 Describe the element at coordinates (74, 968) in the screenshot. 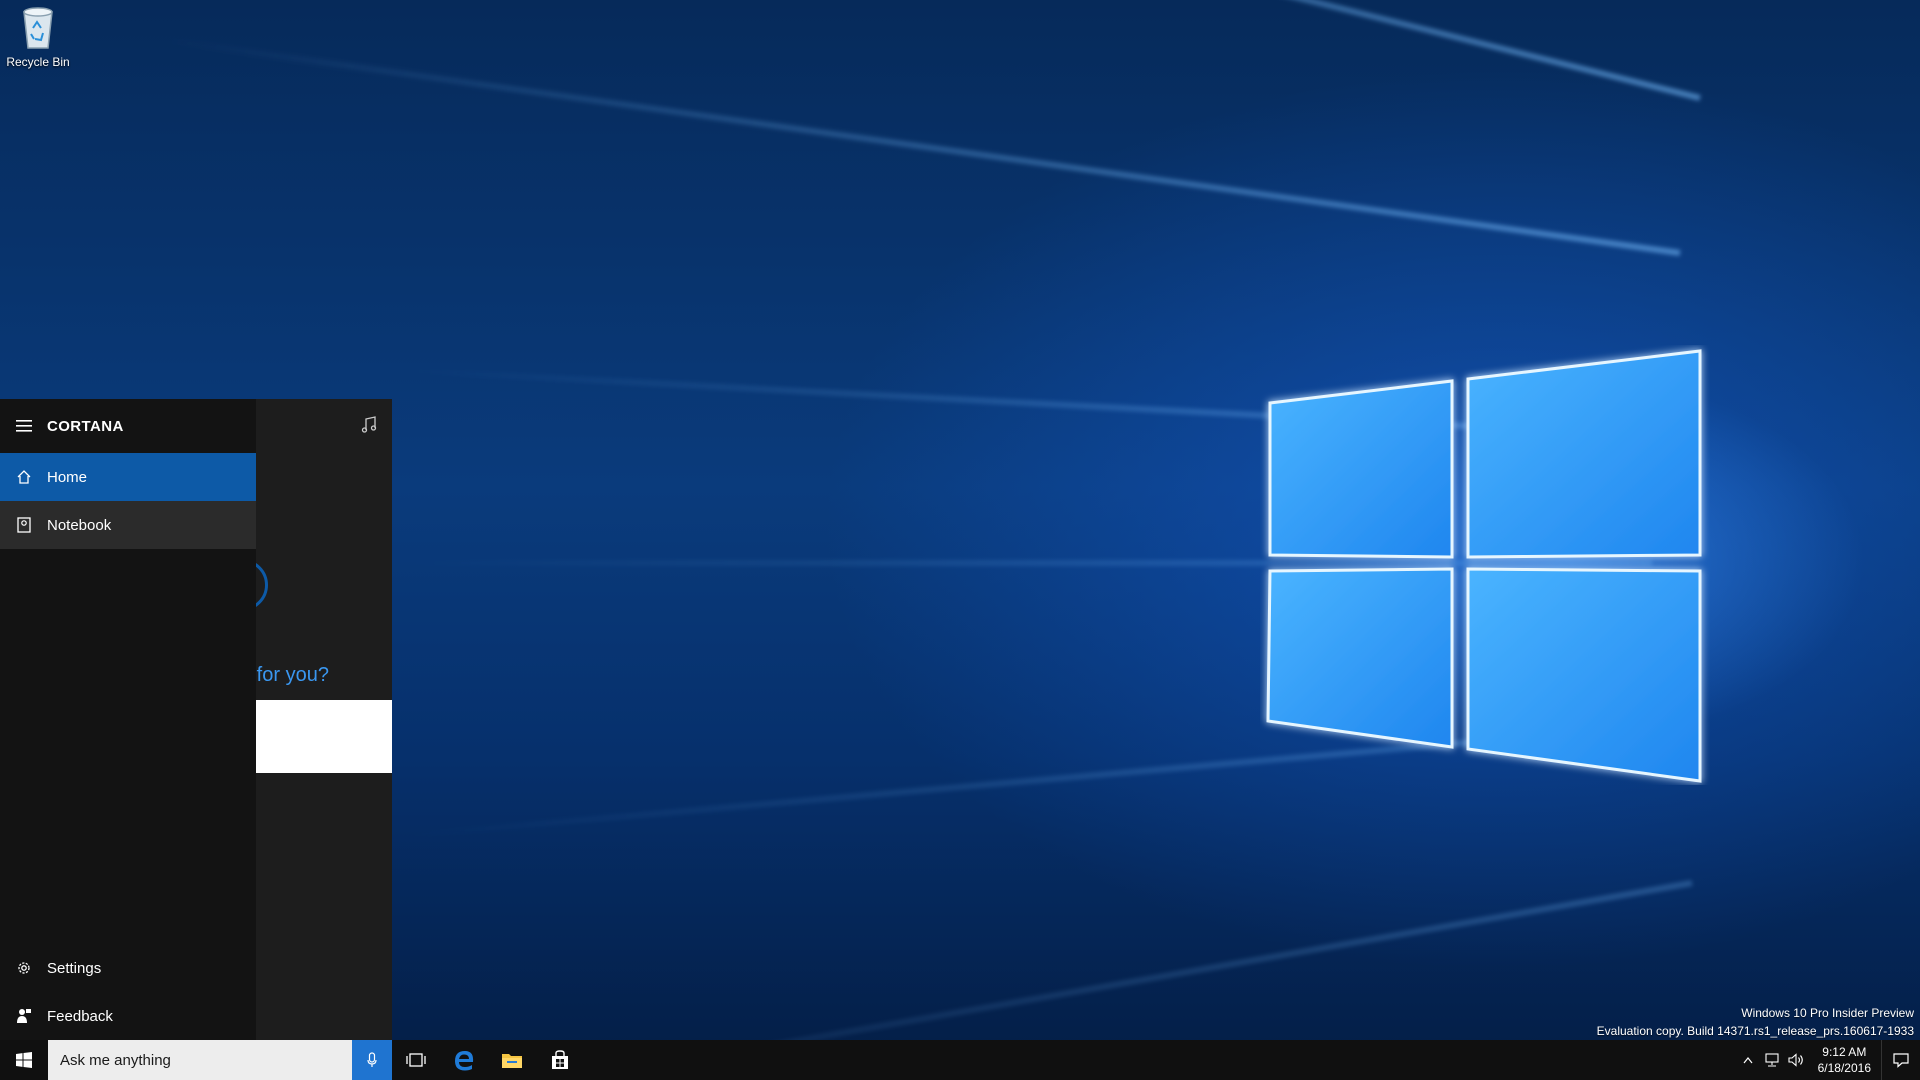

I see `nav-item-label: Settings` at that location.